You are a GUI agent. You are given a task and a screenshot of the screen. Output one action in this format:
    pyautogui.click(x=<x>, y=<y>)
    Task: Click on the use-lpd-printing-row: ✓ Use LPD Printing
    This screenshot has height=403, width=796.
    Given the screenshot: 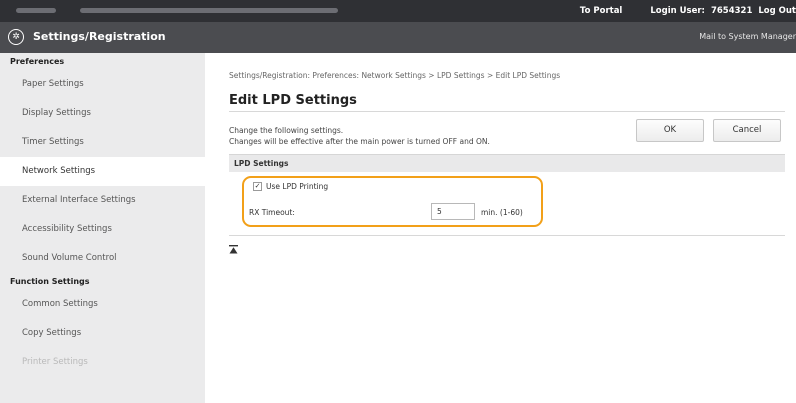 What is the action you would take?
    pyautogui.click(x=290, y=186)
    